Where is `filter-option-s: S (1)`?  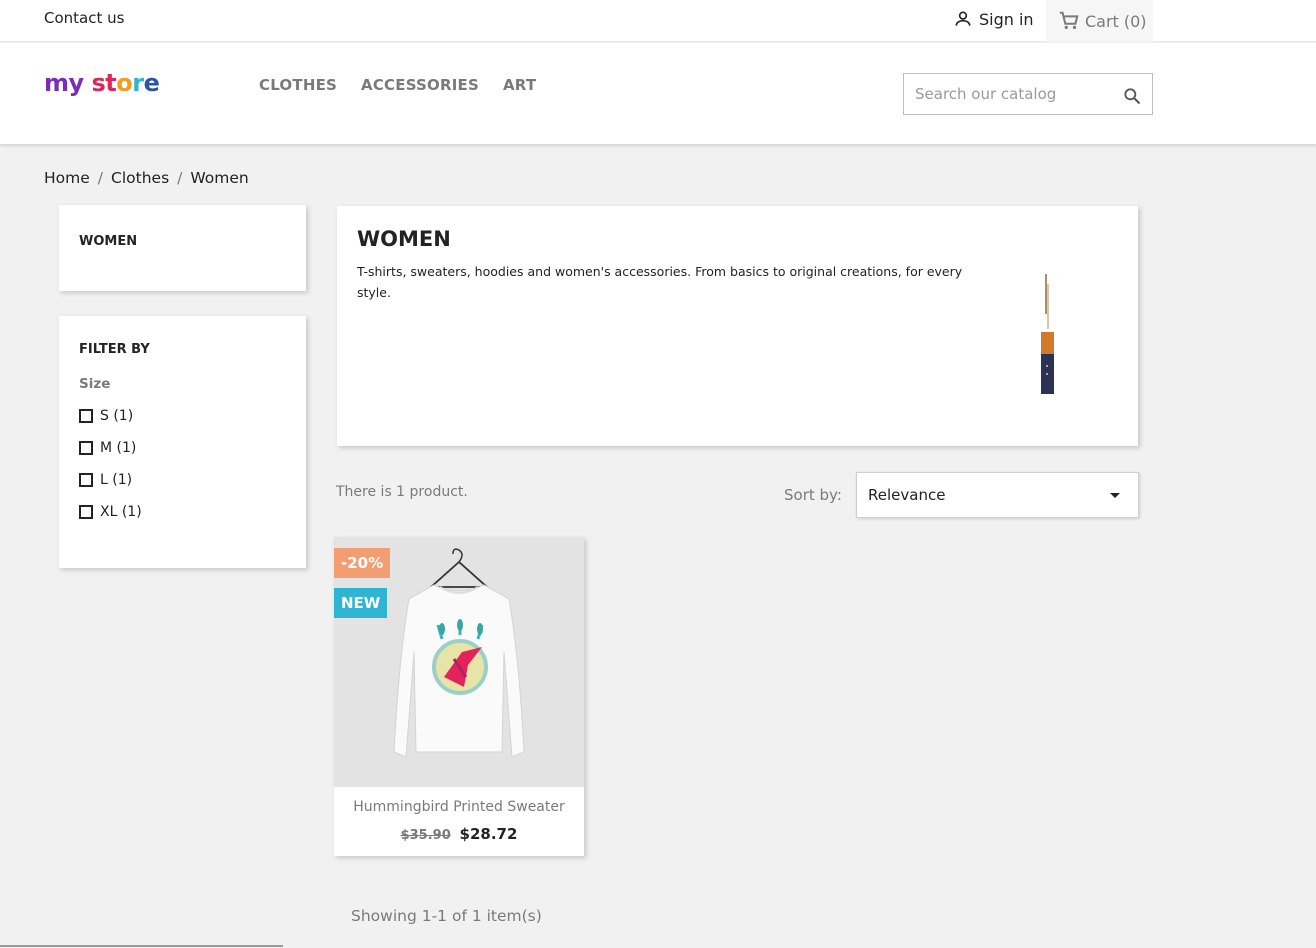
filter-option-s: S (1) is located at coordinates (106, 416).